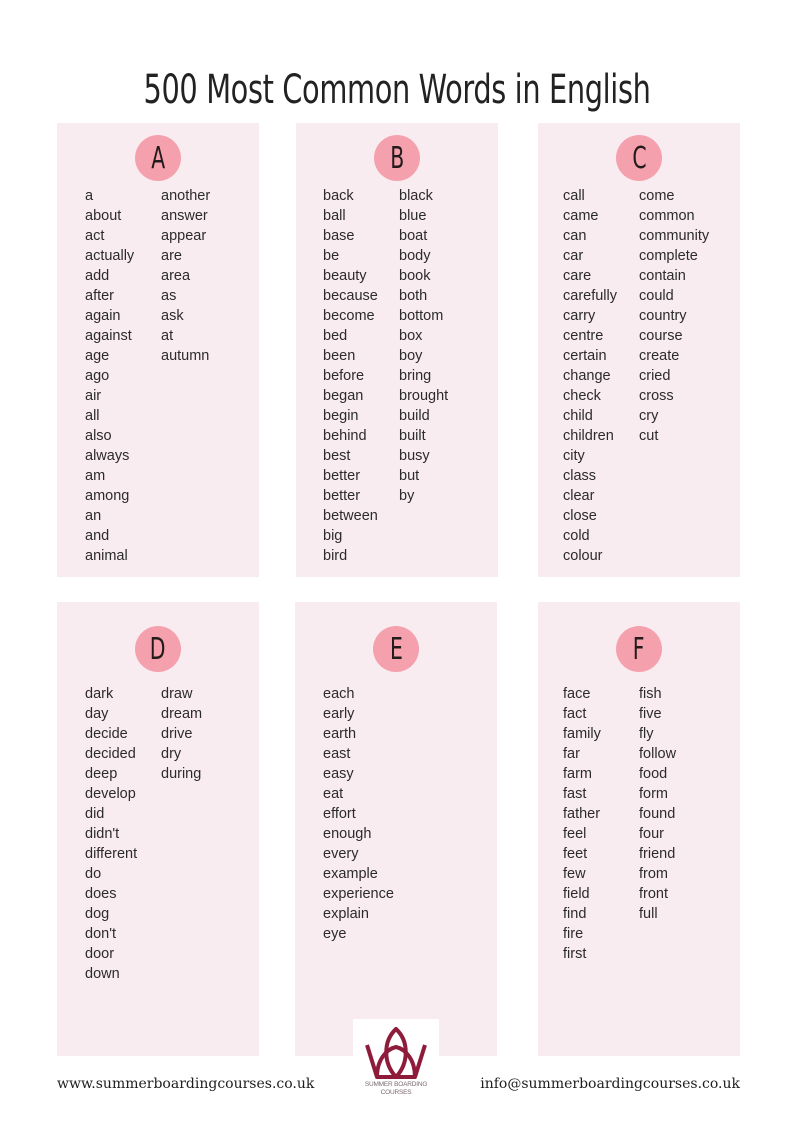  I want to click on word-item: develop, so click(110, 794).